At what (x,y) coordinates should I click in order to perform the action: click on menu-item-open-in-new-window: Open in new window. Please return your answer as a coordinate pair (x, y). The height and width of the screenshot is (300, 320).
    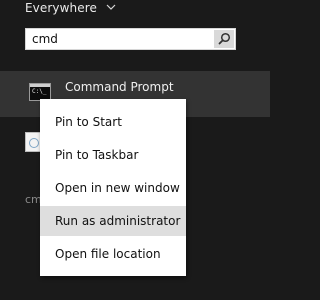
    Looking at the image, I should click on (113, 188).